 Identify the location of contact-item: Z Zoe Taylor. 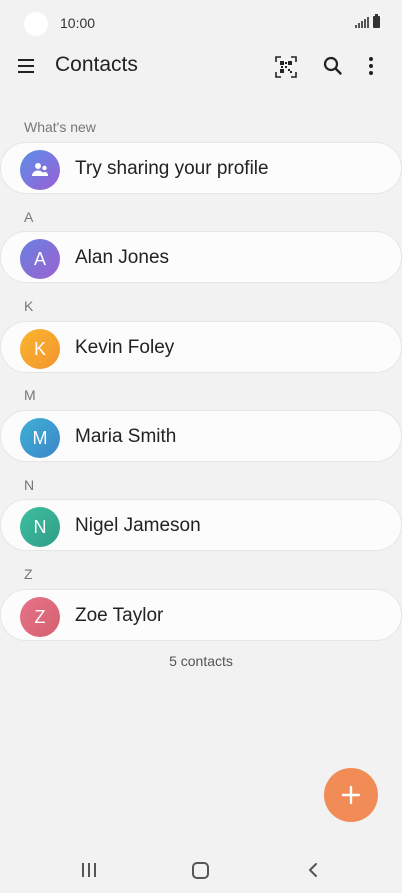
(201, 615).